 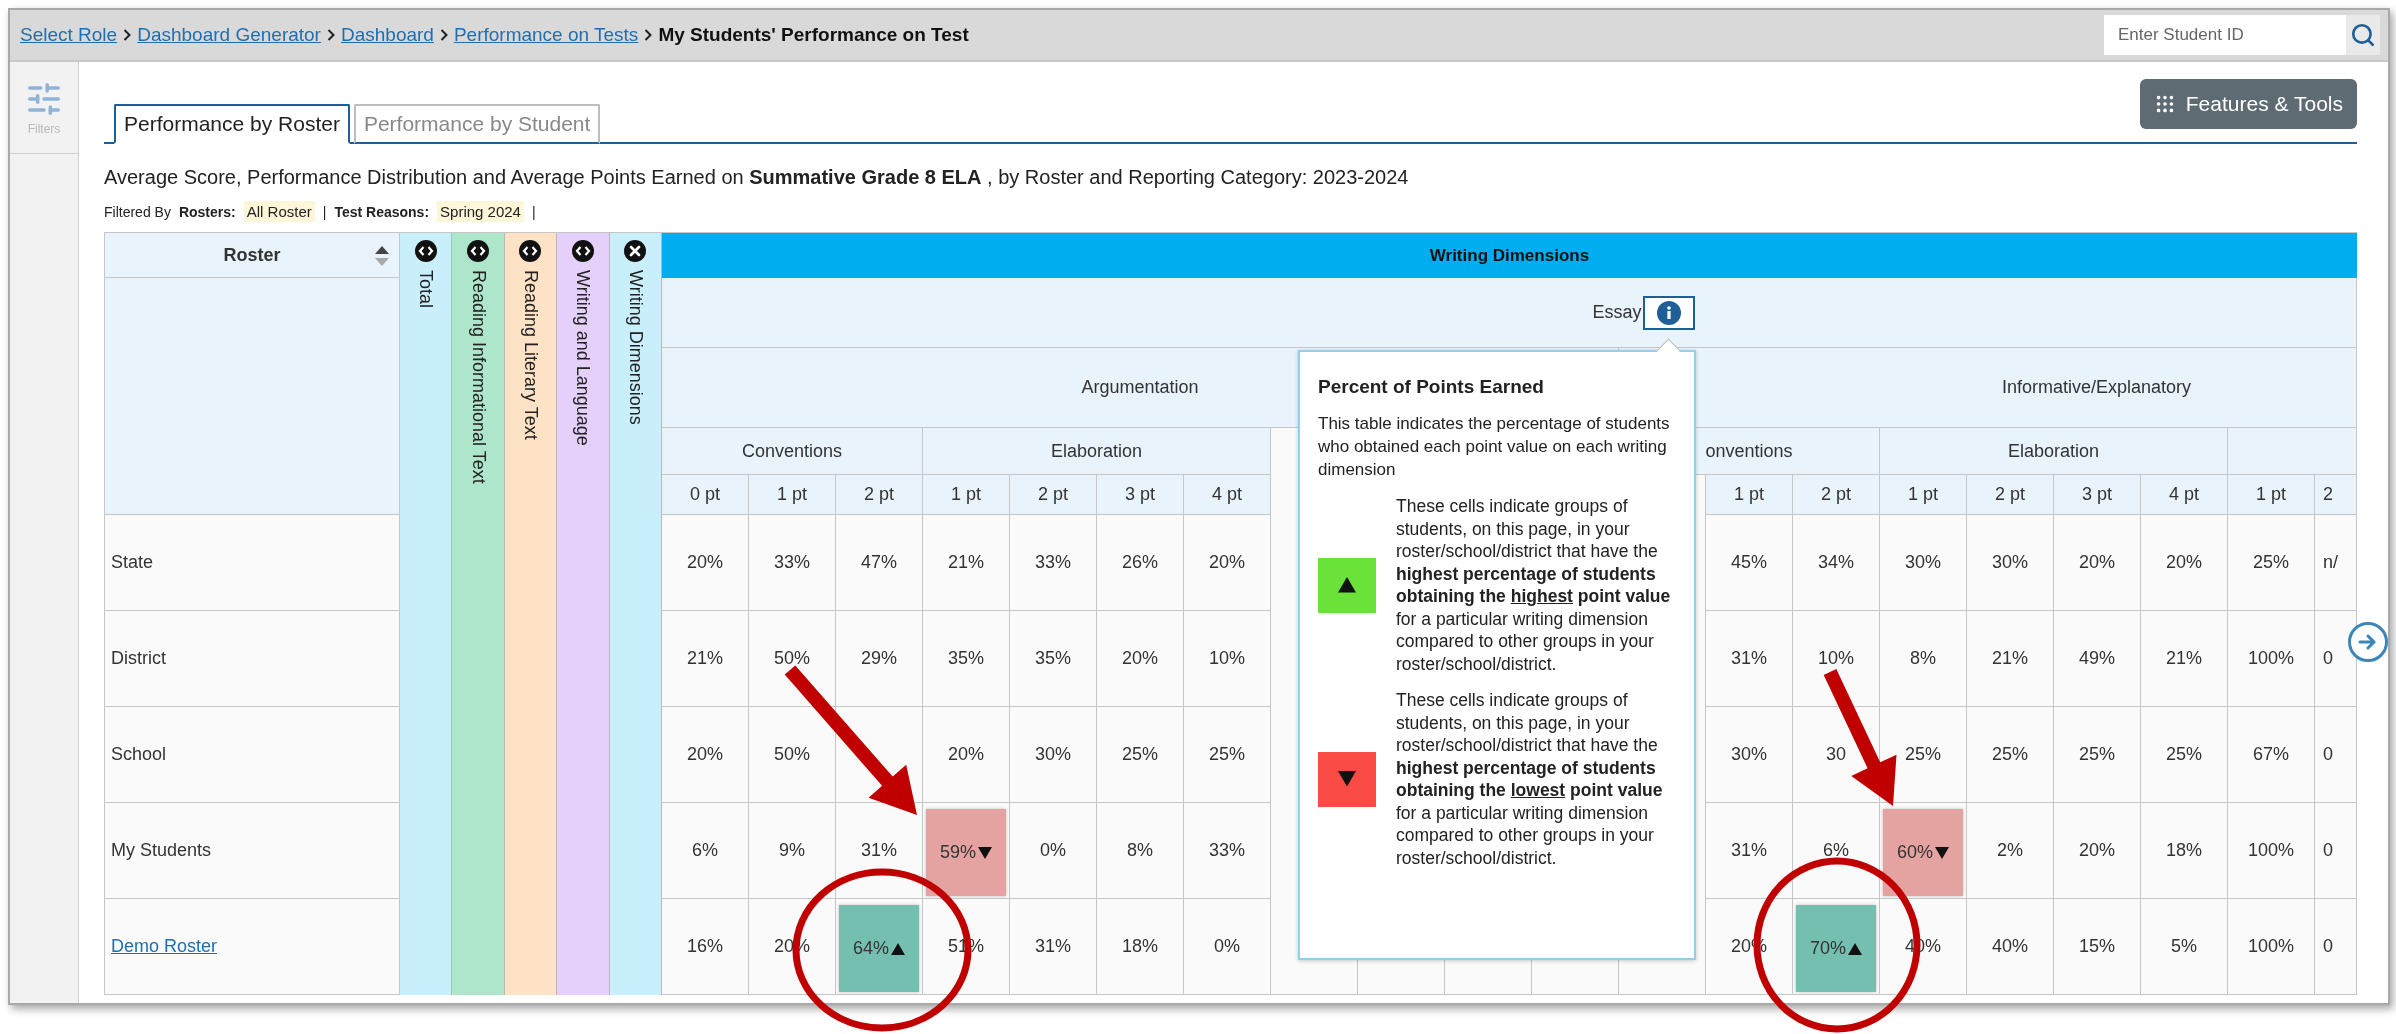 I want to click on table-cell: 40%, so click(x=2010, y=947).